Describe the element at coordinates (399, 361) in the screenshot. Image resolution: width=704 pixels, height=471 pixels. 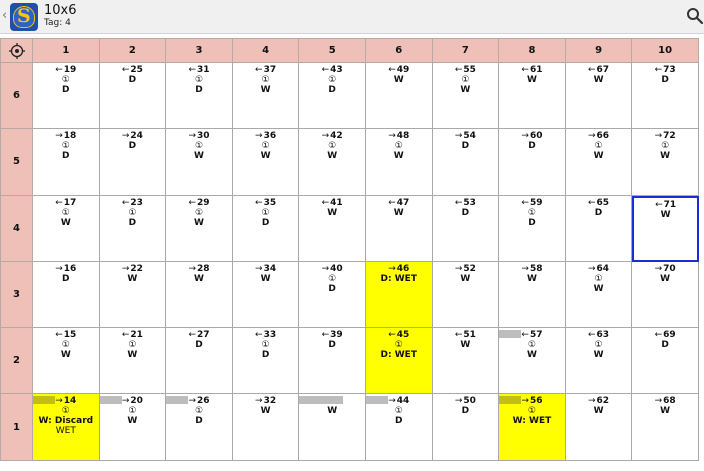
I see `grid-cell: ←45 ① D: WET` at that location.